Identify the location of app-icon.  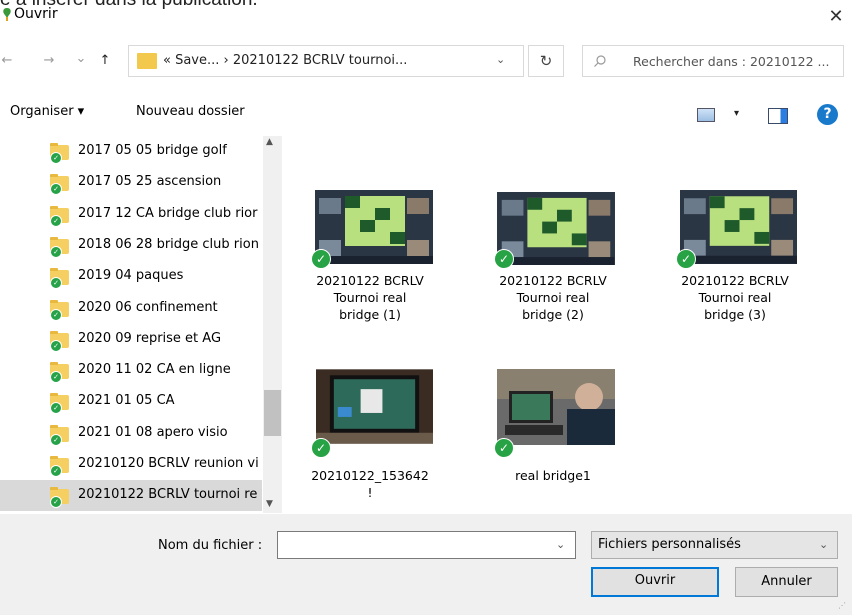
(7, 14).